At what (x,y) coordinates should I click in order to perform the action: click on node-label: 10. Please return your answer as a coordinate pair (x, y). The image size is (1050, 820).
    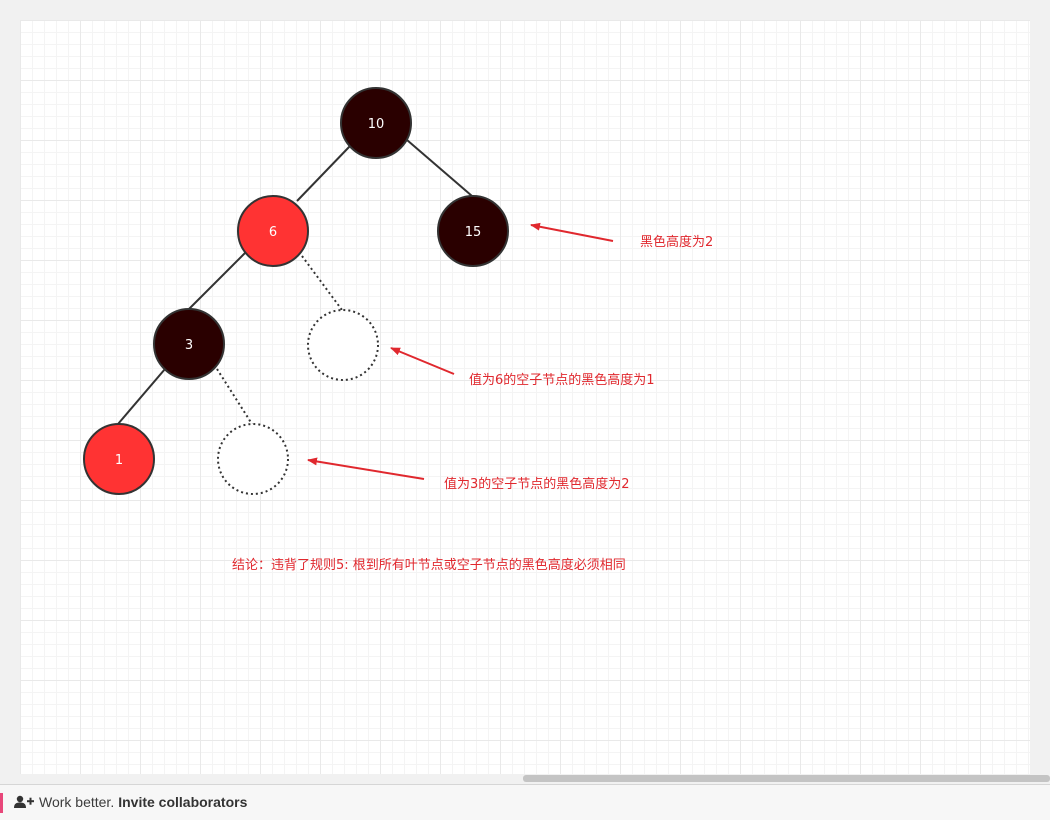
    Looking at the image, I should click on (376, 124).